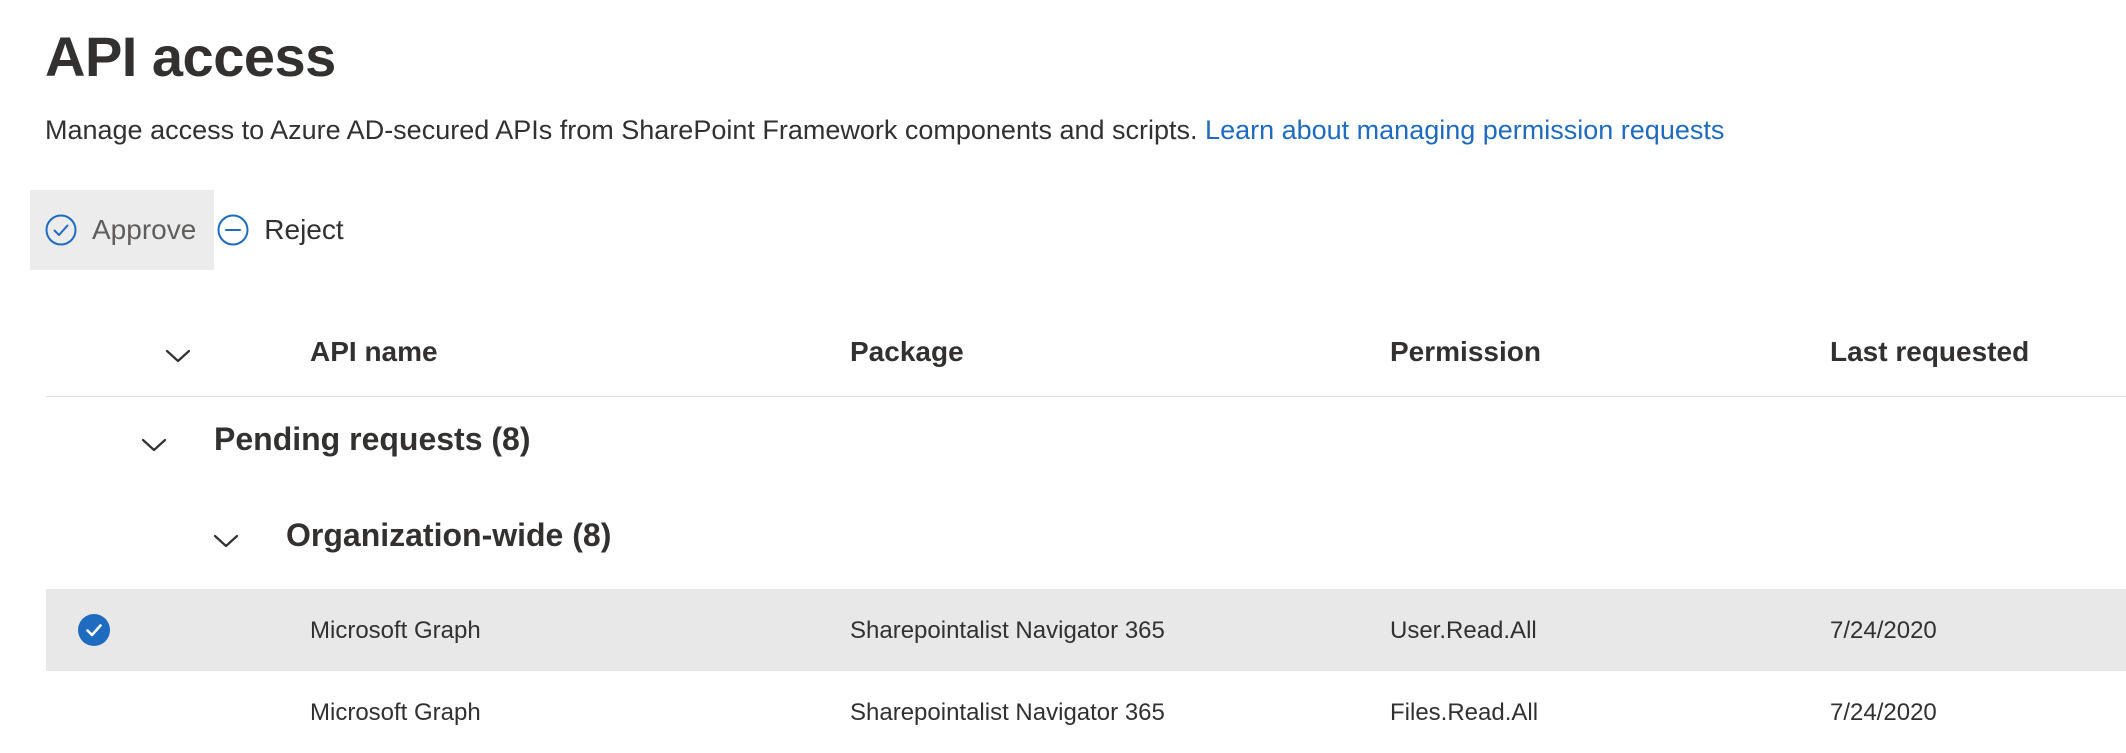  I want to click on subgroup-title: Organization-wide (8), so click(449, 535).